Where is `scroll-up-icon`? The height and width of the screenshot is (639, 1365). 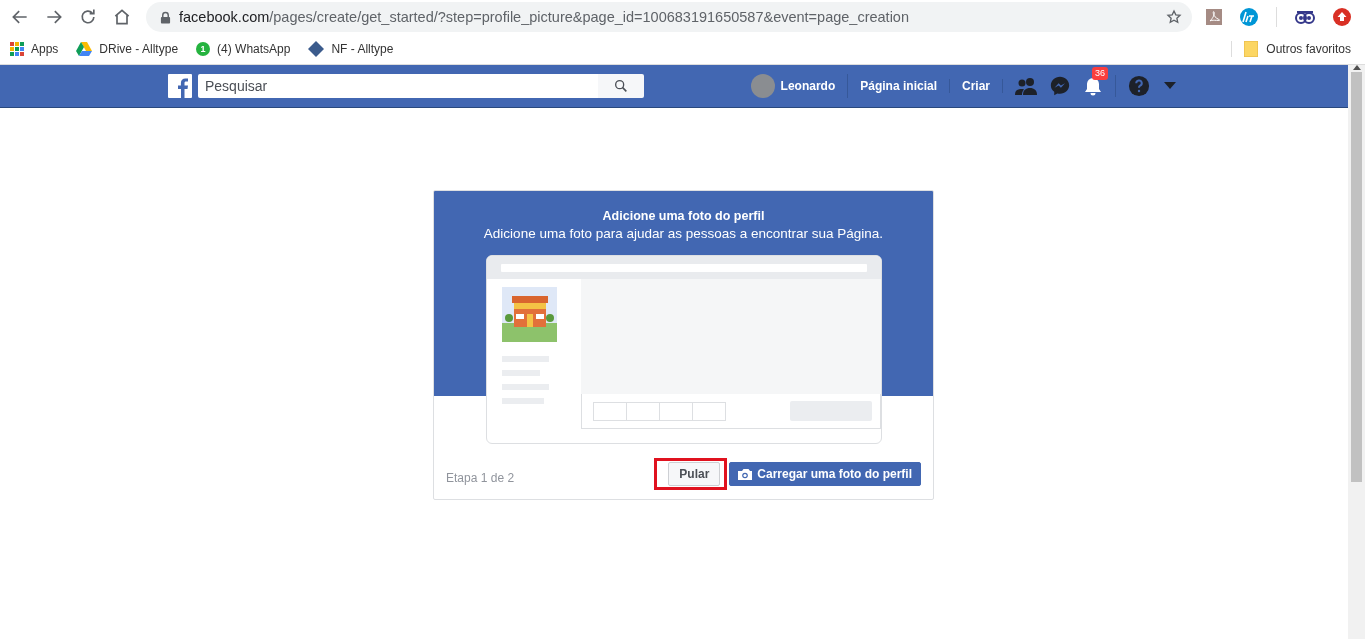
scroll-up-icon is located at coordinates (1356, 67).